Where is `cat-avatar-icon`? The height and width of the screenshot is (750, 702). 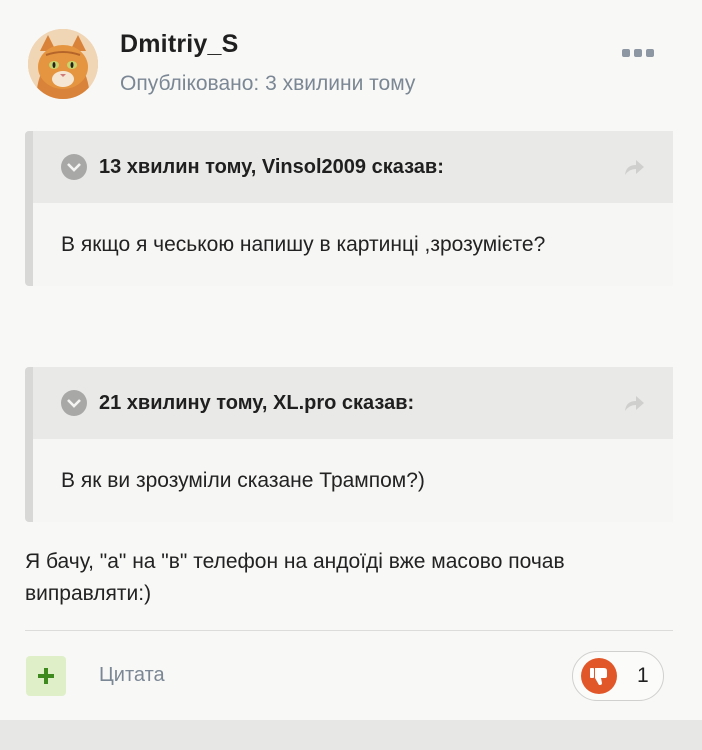
cat-avatar-icon is located at coordinates (63, 64).